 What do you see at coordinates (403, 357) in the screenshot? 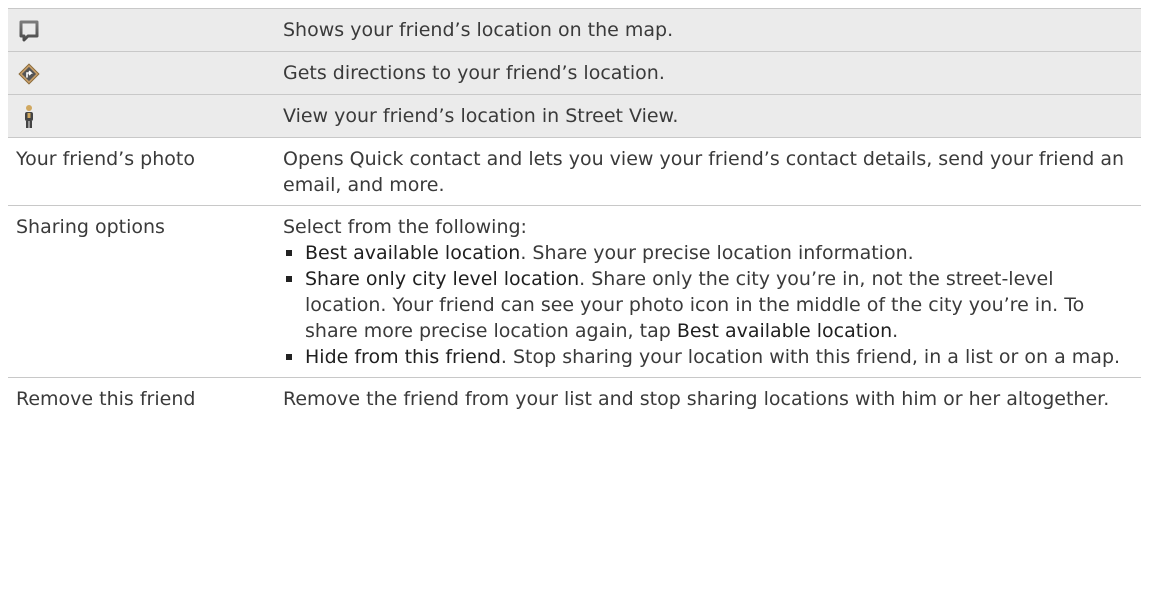
I see `option-term: Hide from this friend` at bounding box center [403, 357].